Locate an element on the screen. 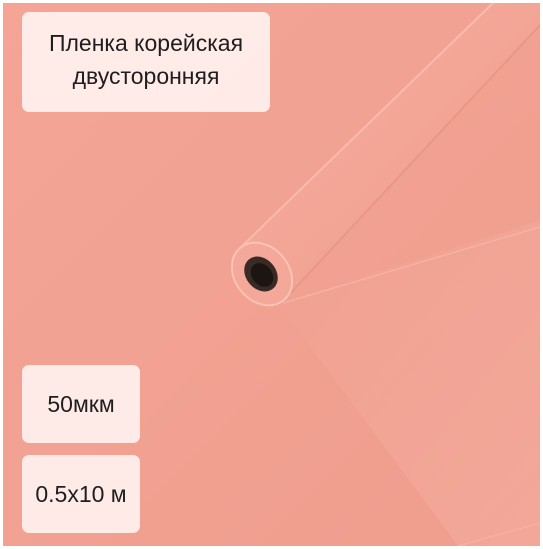 This screenshot has height=549, width=543. thickness-badge: 50мкм is located at coordinates (81, 404).